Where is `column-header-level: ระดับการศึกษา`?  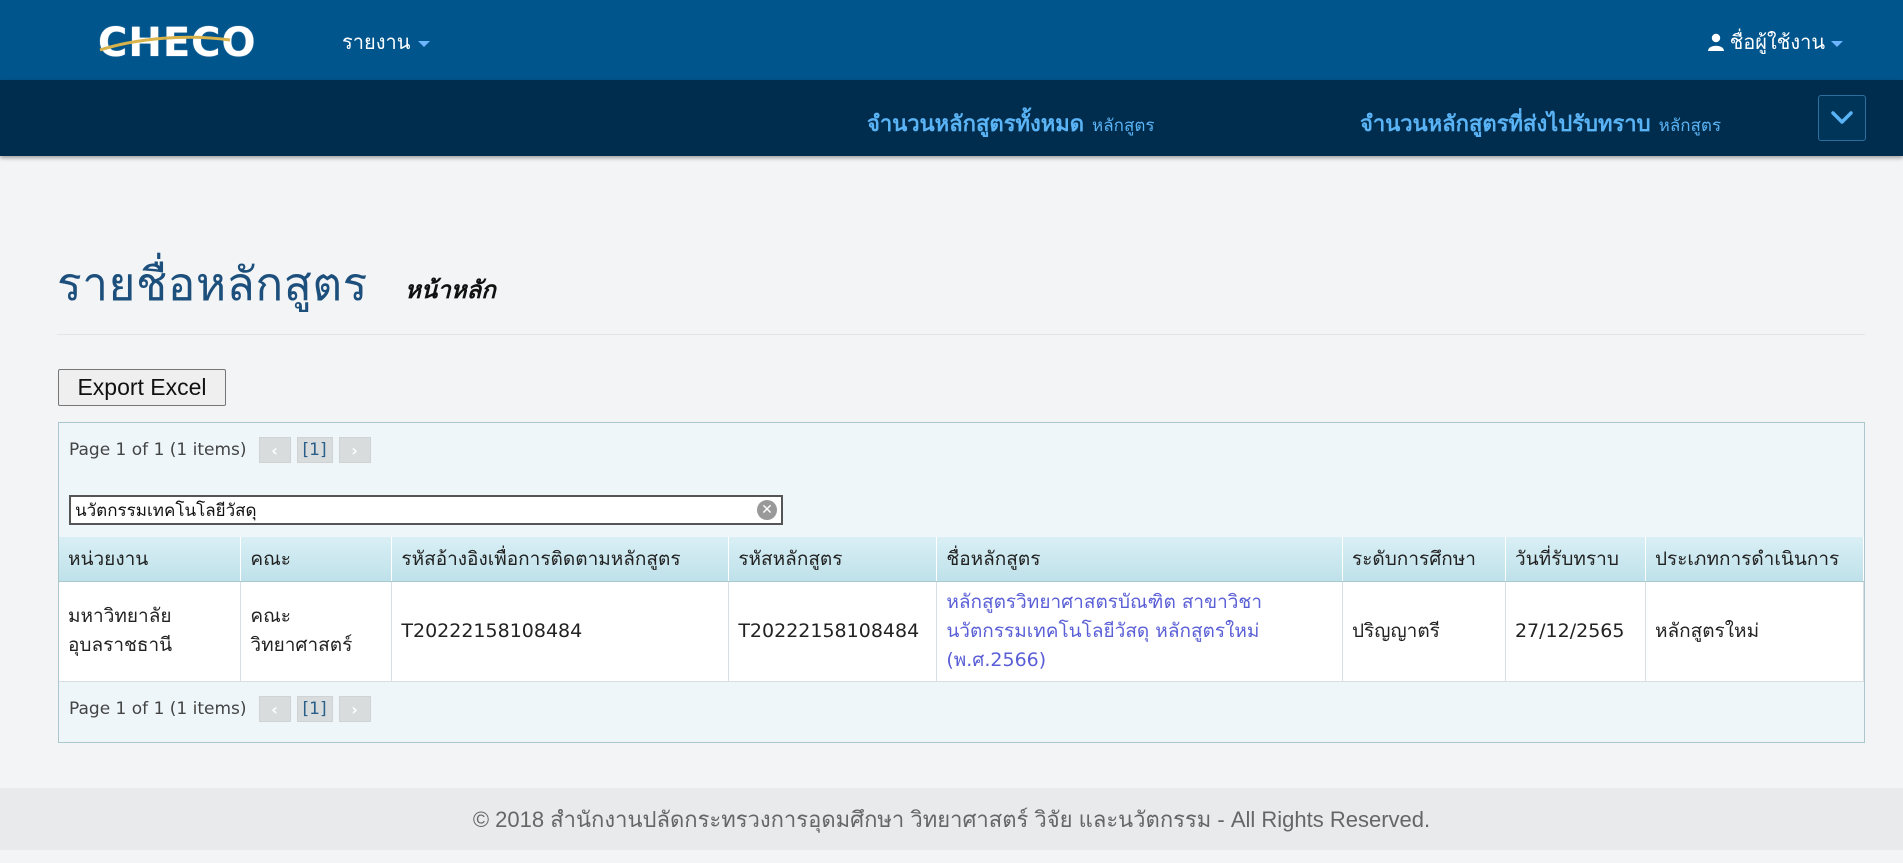 column-header-level: ระดับการศึกษา is located at coordinates (1424, 559).